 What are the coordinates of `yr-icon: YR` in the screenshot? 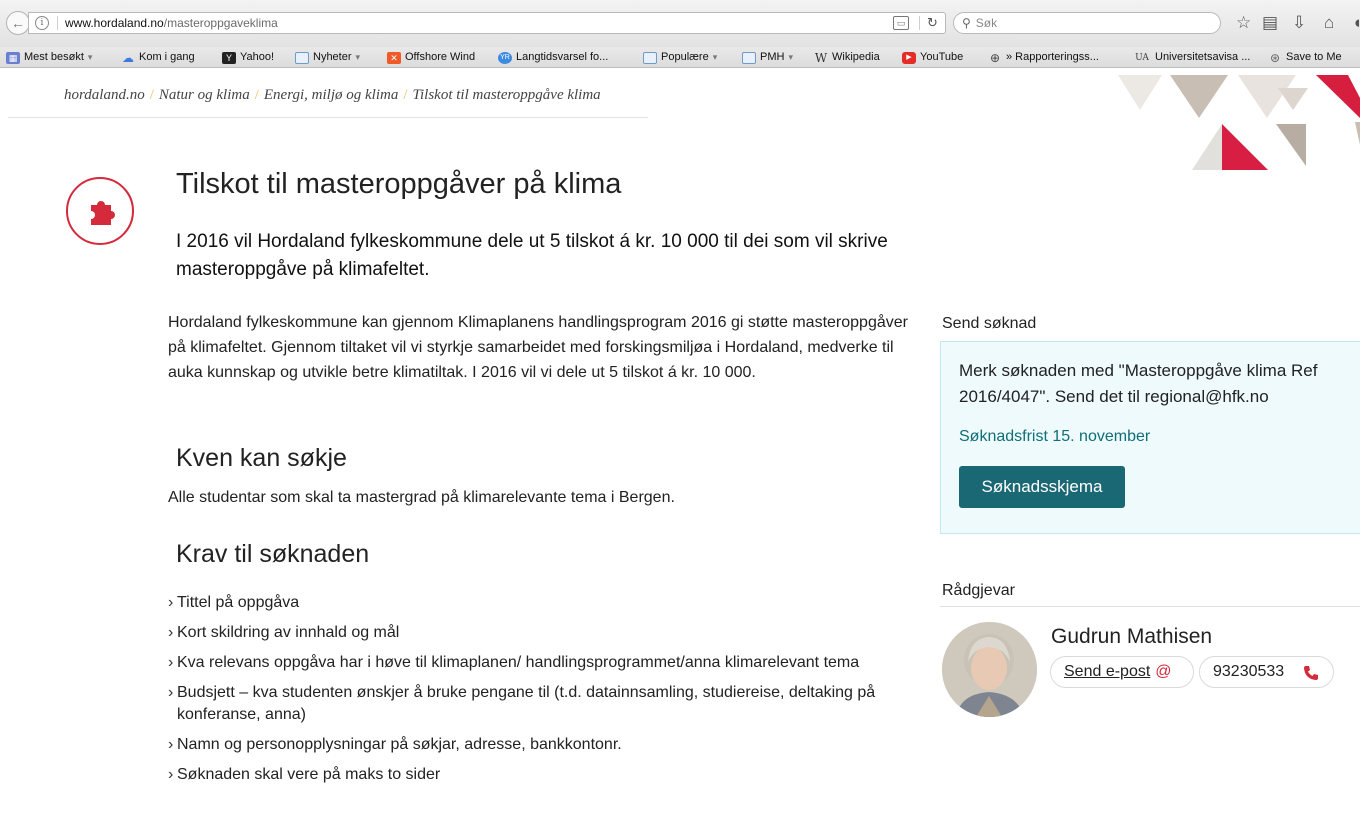 It's located at (505, 57).